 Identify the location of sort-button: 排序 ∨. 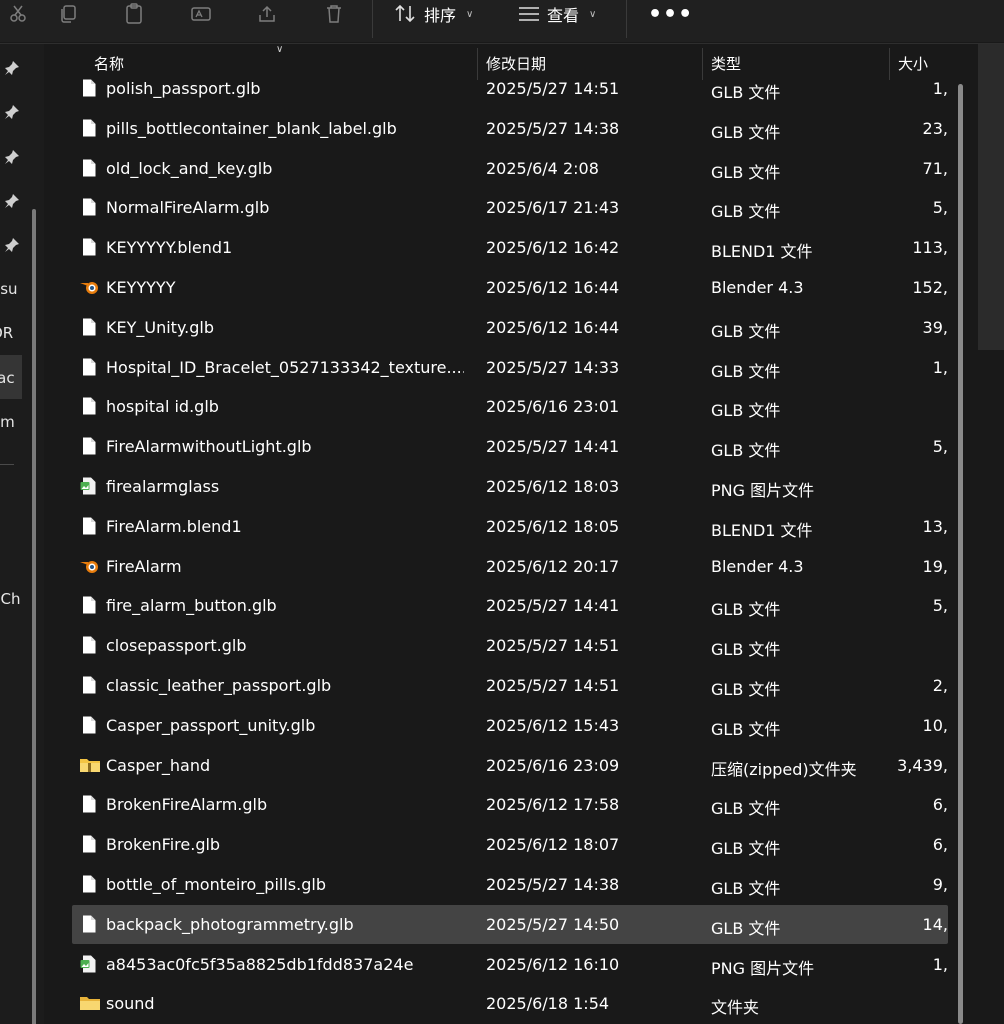
(433, 14).